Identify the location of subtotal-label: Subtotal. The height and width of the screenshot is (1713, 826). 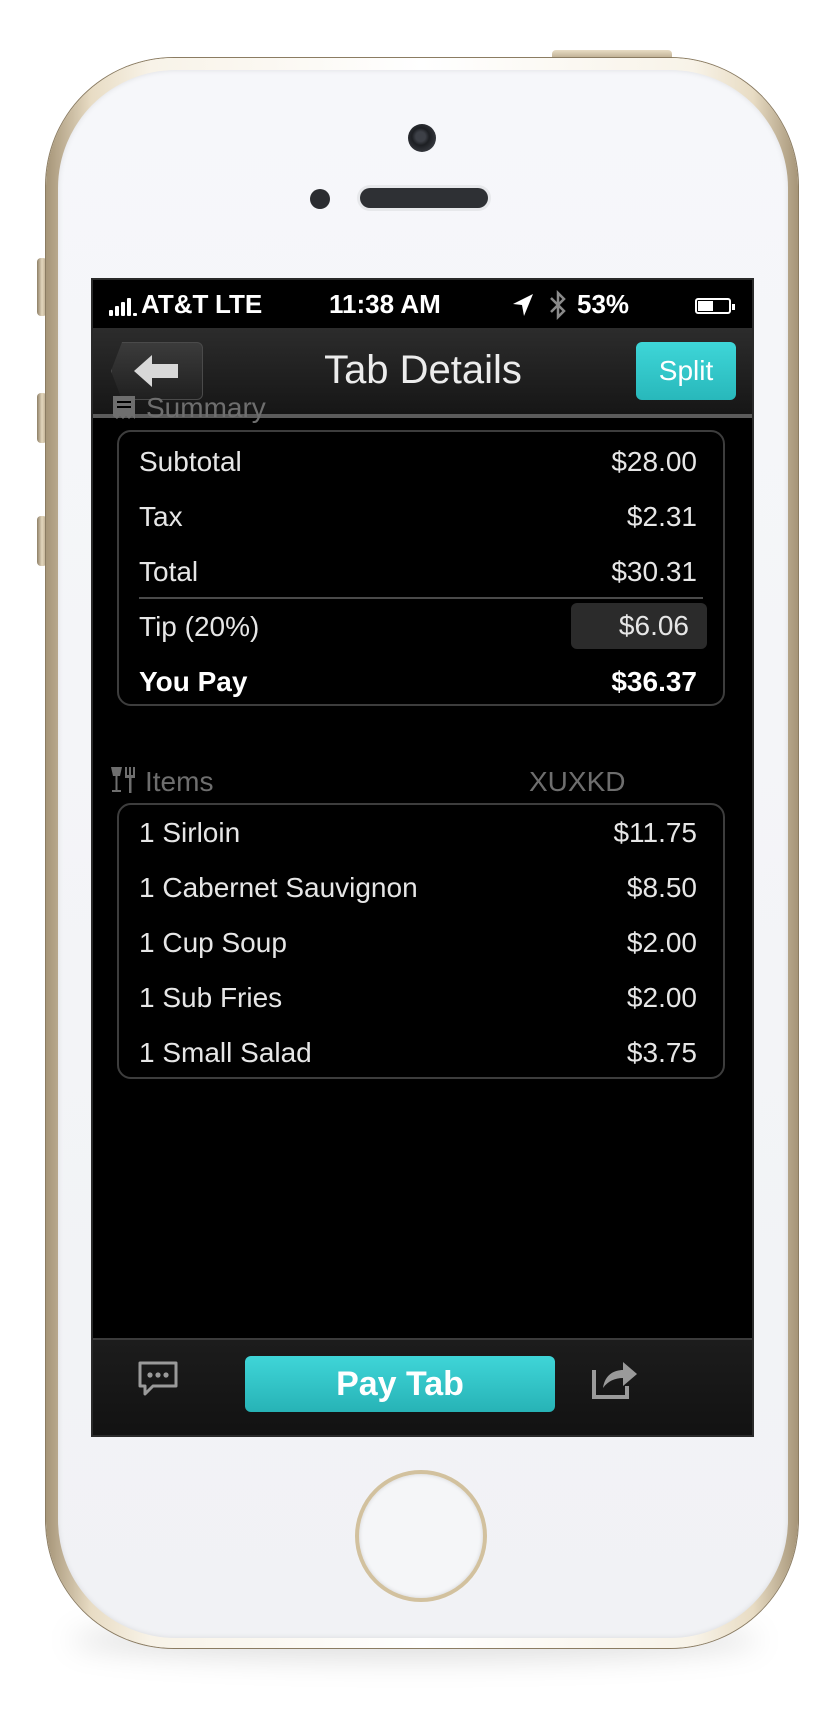
(190, 461).